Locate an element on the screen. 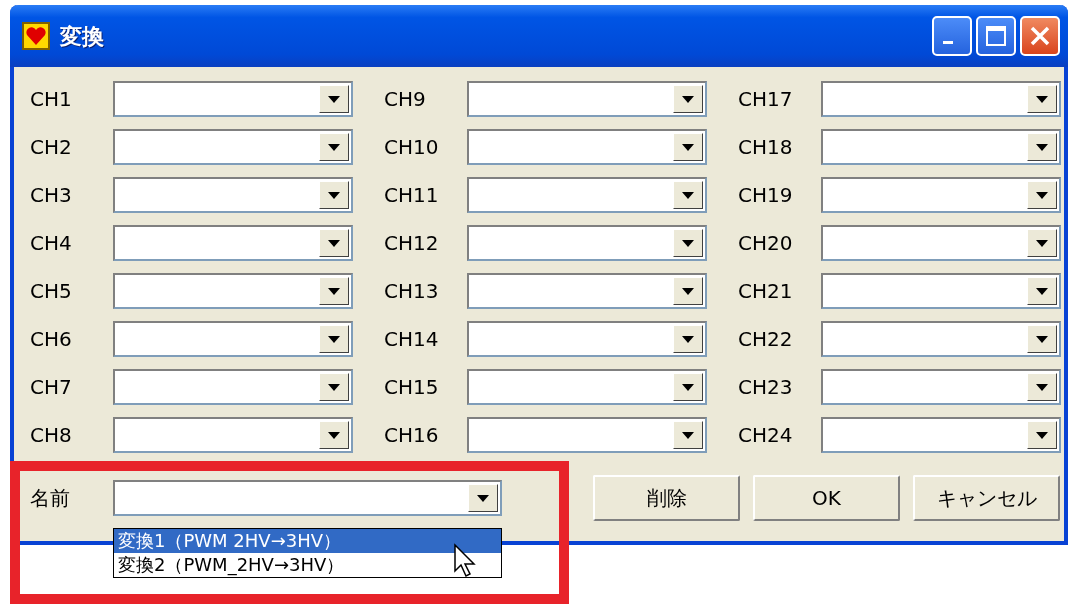  channel-label: CH23 is located at coordinates (766, 387).